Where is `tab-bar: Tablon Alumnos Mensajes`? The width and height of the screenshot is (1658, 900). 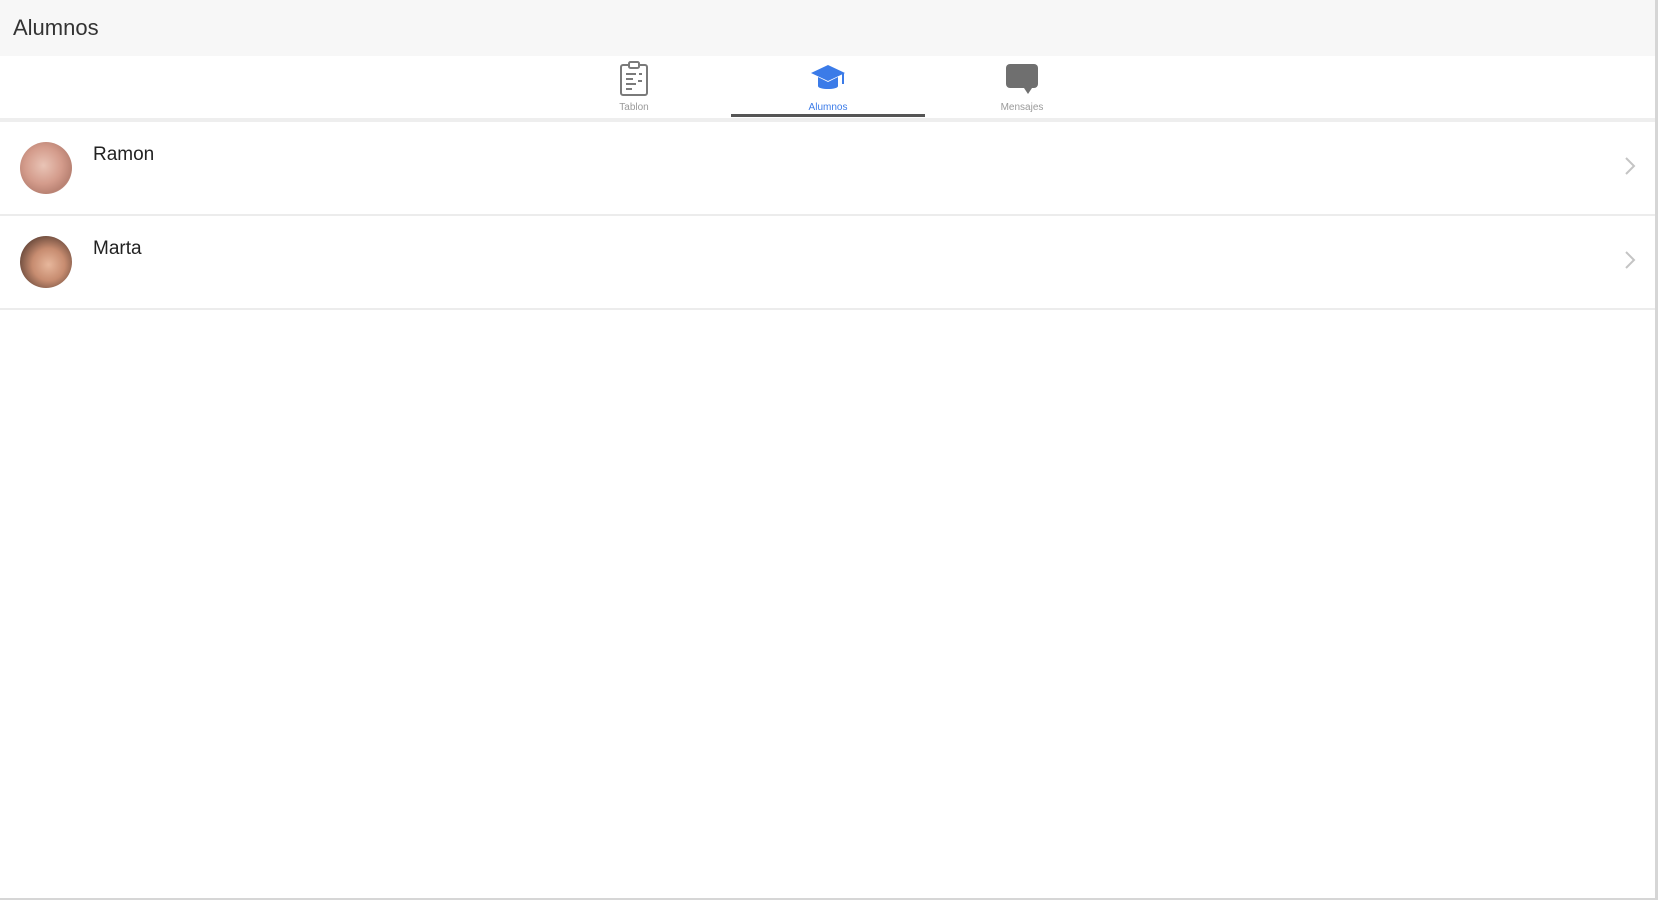 tab-bar: Tablon Alumnos Mensajes is located at coordinates (827, 89).